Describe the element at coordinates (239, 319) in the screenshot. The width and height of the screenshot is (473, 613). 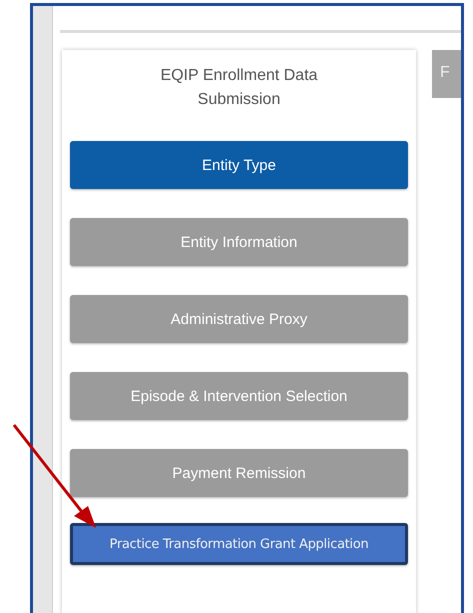
I see `step-button: Administrative Proxy` at that location.